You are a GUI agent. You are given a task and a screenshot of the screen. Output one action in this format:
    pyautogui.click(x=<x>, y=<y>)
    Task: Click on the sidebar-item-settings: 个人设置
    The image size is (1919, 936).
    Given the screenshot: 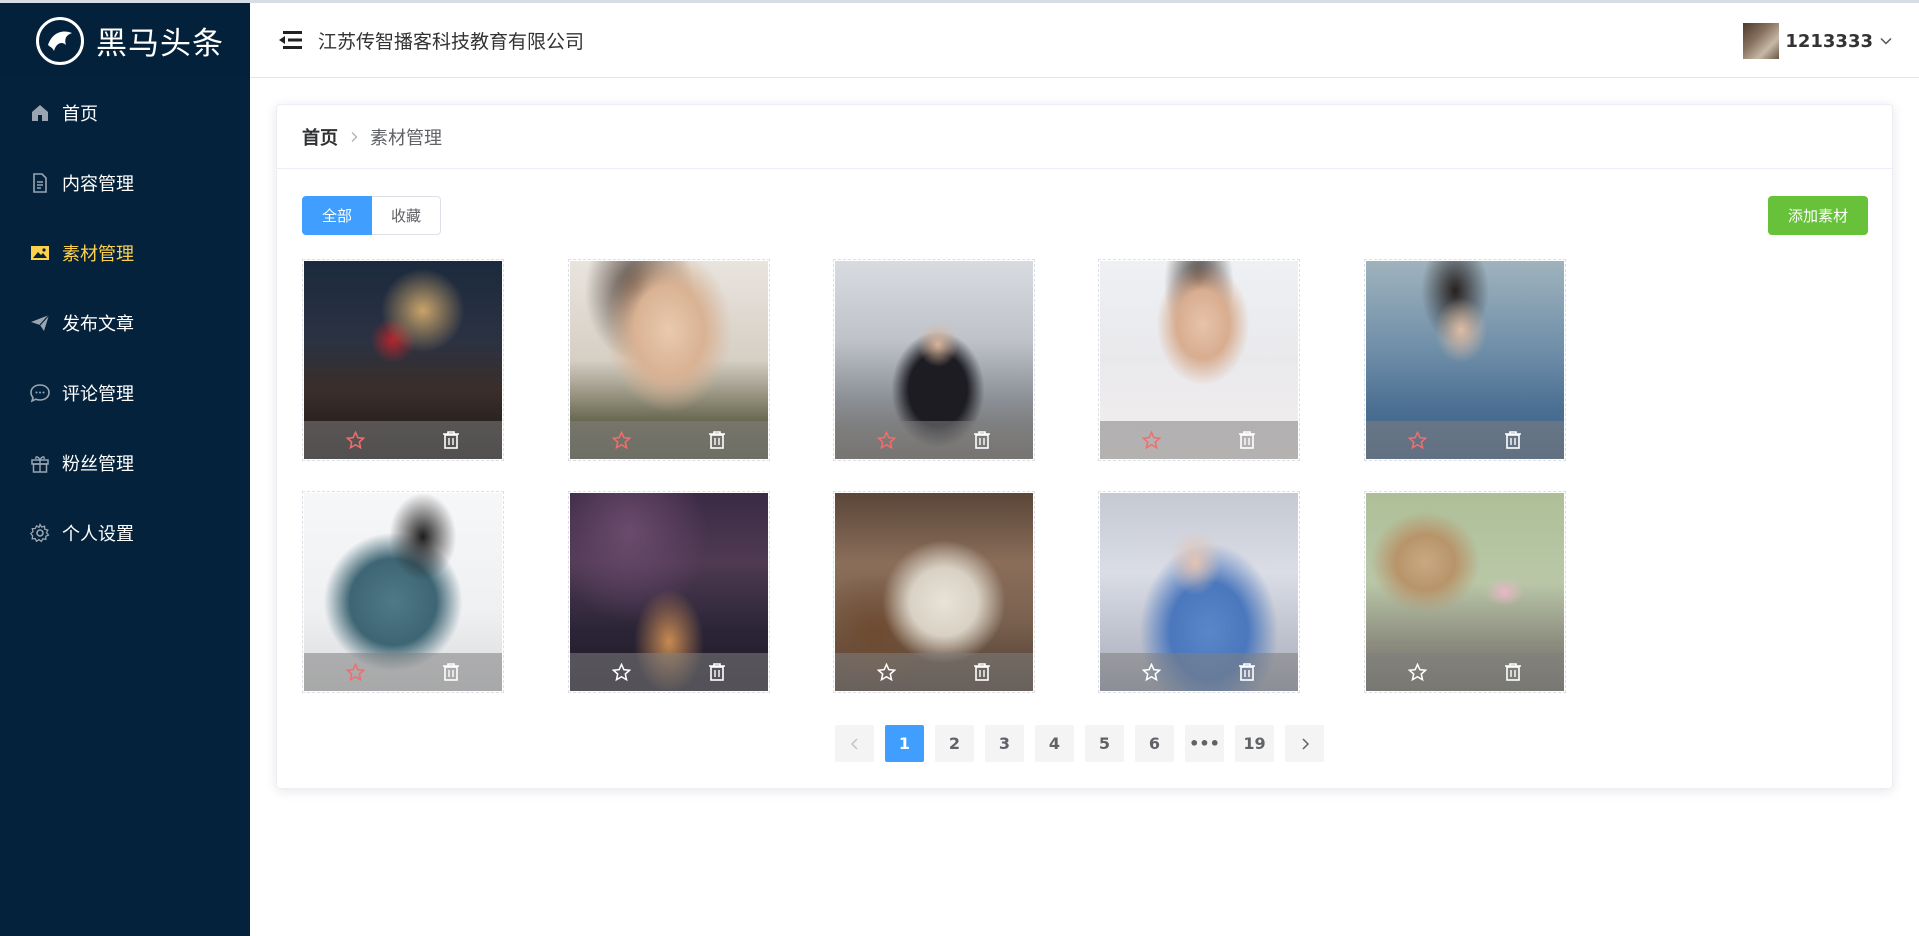 What is the action you would take?
    pyautogui.click(x=125, y=533)
    